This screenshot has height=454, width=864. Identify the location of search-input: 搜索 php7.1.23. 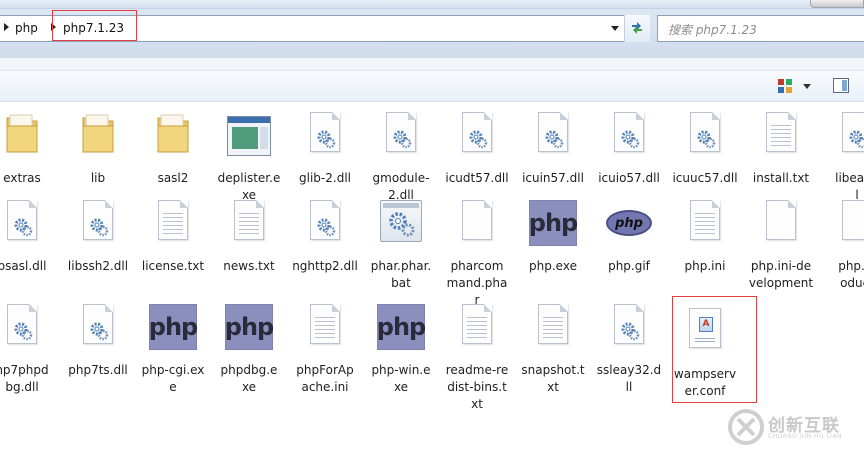
(760, 28).